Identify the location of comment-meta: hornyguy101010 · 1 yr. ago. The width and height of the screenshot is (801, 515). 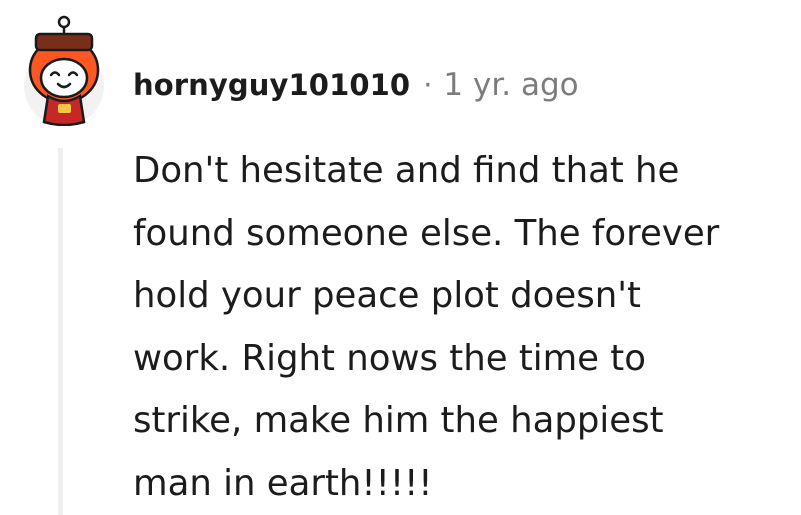
(356, 85).